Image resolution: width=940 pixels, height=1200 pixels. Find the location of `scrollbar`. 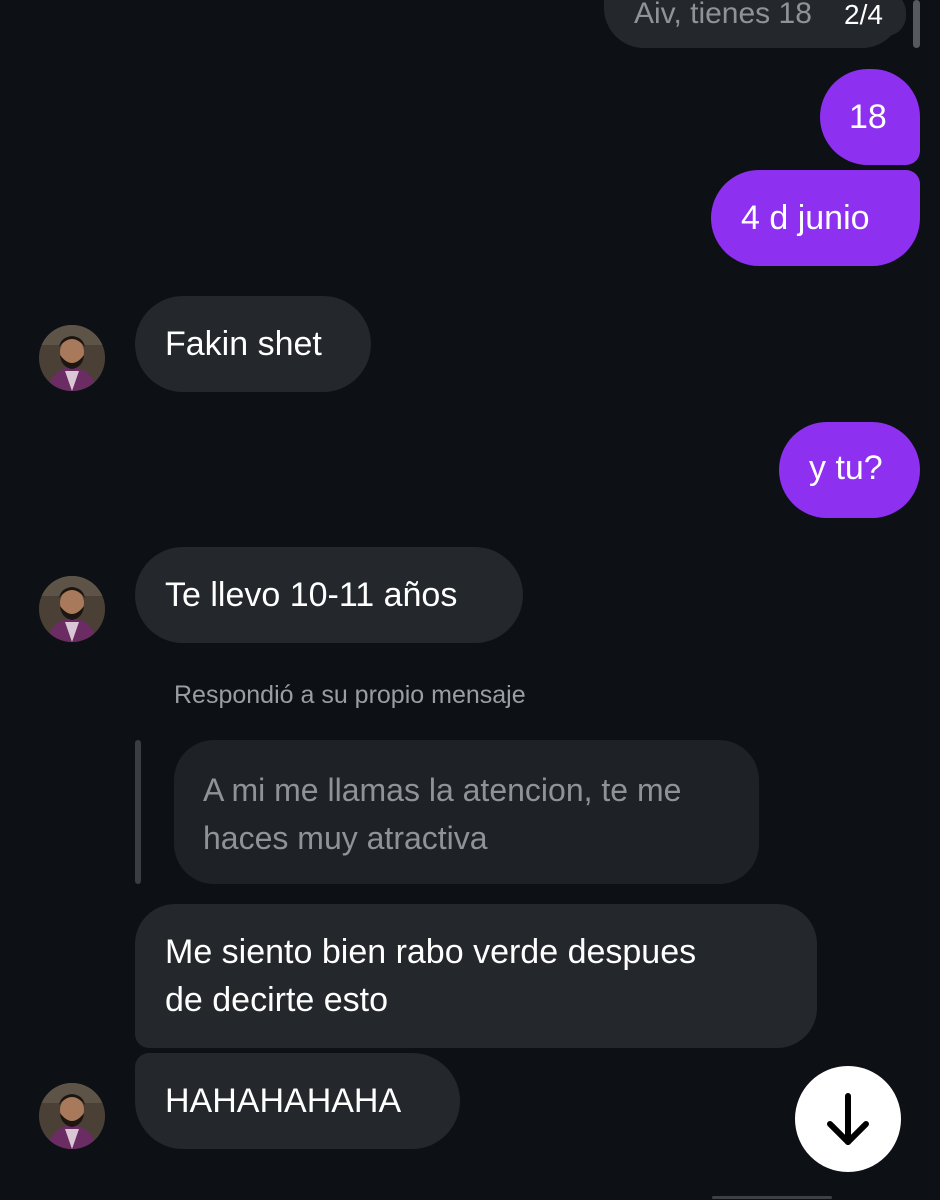

scrollbar is located at coordinates (916, 24).